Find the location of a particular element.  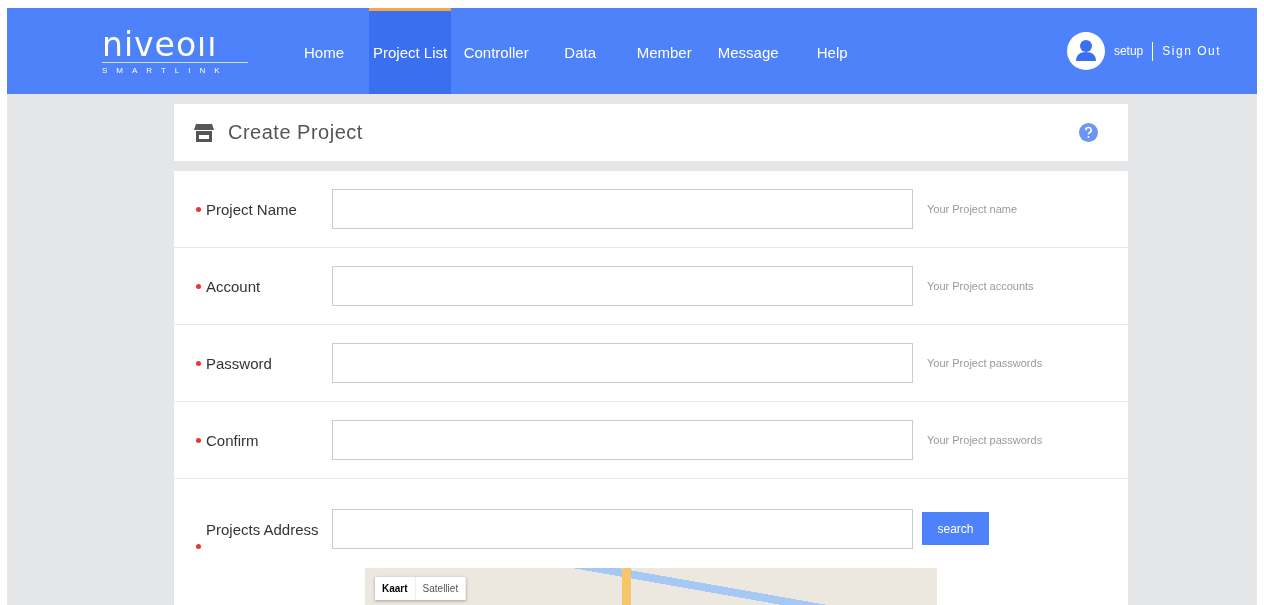

address-field is located at coordinates (622, 529).